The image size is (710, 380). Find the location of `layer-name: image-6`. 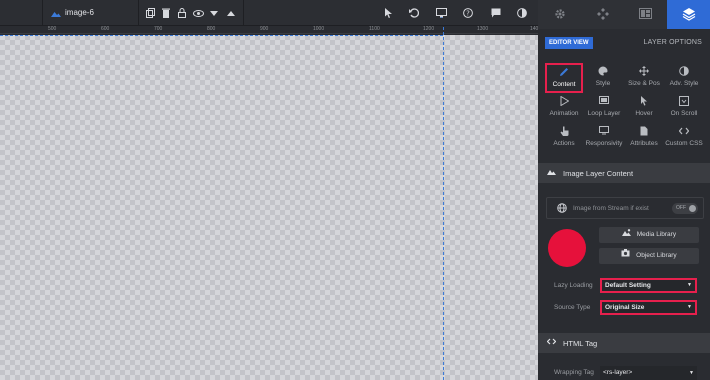

layer-name: image-6 is located at coordinates (79, 12).